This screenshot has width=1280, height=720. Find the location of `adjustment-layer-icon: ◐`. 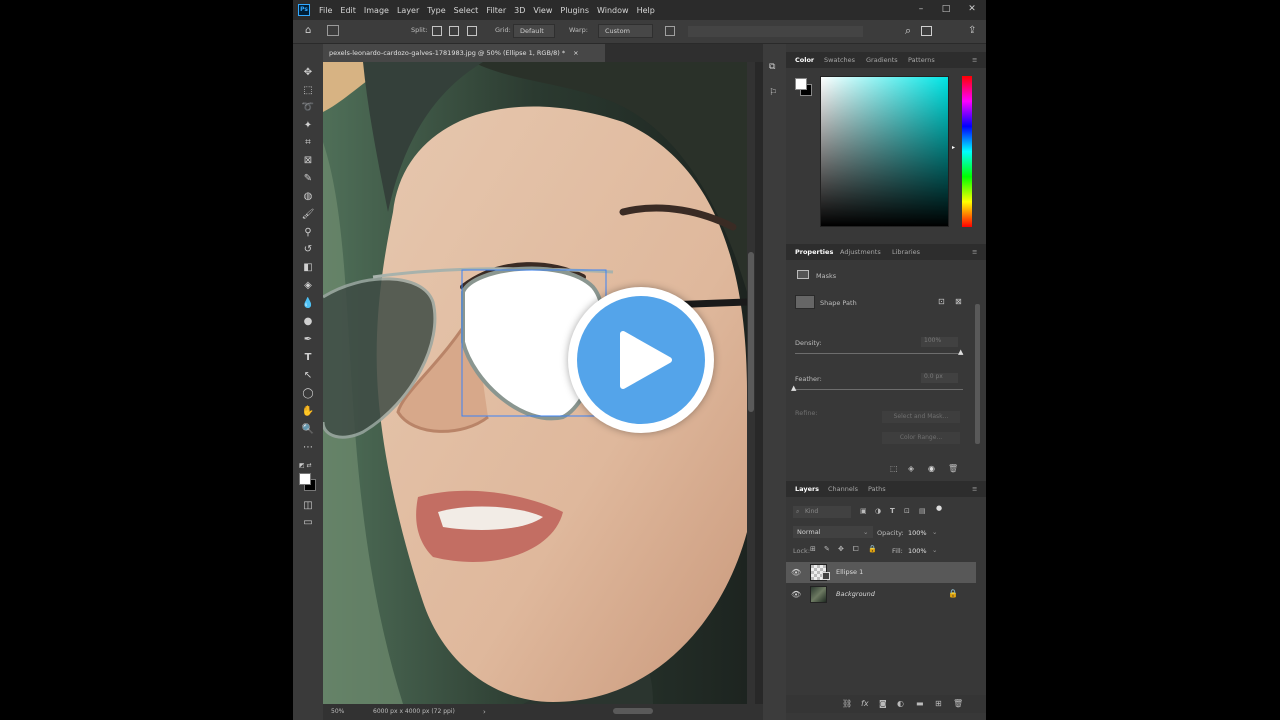

adjustment-layer-icon: ◐ is located at coordinates (900, 703).